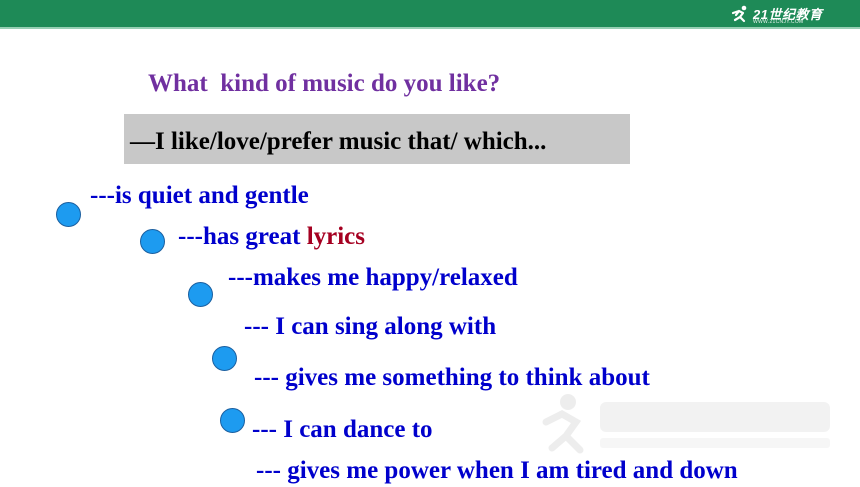 This screenshot has height=487, width=860. I want to click on brand-logo: 21世纪教育 WWW.21CNJY.COM, so click(775, 14).